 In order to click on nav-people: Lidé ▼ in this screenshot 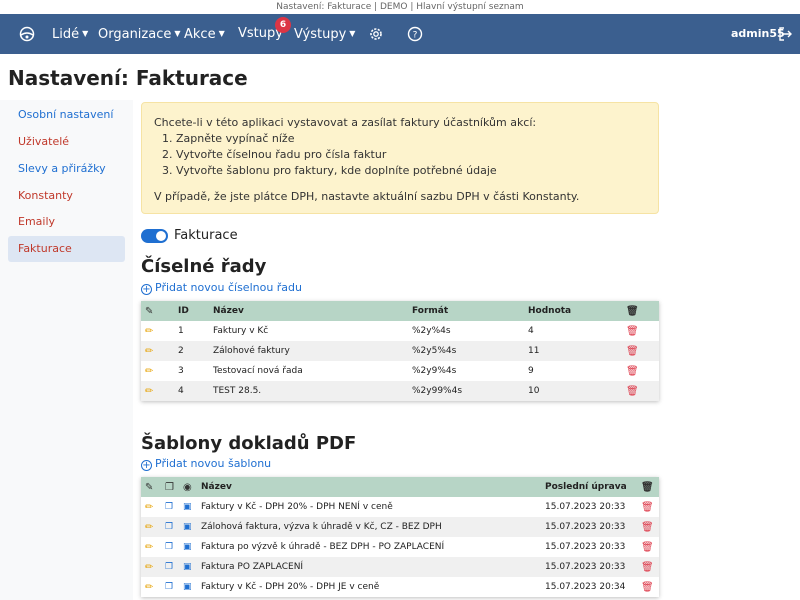, I will do `click(70, 34)`.